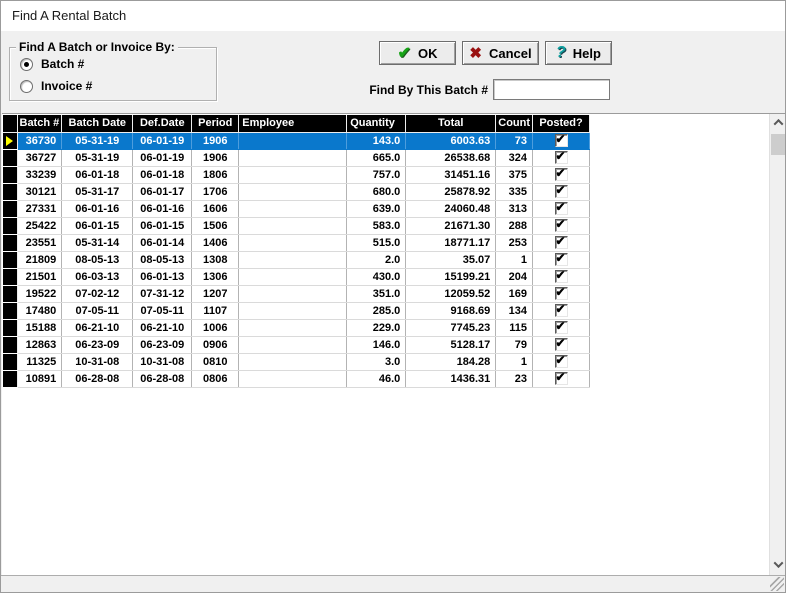  What do you see at coordinates (561, 52) in the screenshot?
I see `question-icon: ?` at bounding box center [561, 52].